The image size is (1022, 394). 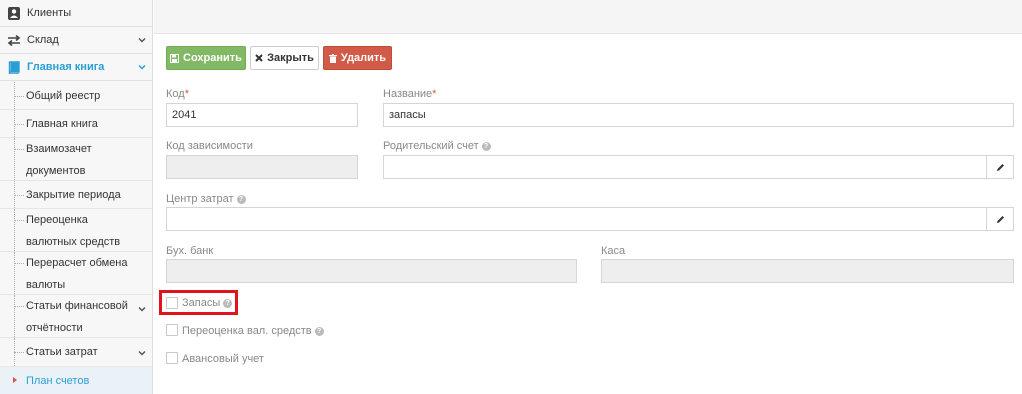 I want to click on trash-icon, so click(x=332, y=58).